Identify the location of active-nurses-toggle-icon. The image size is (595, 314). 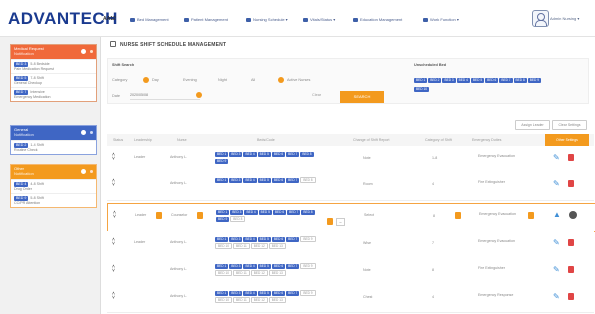
(281, 80).